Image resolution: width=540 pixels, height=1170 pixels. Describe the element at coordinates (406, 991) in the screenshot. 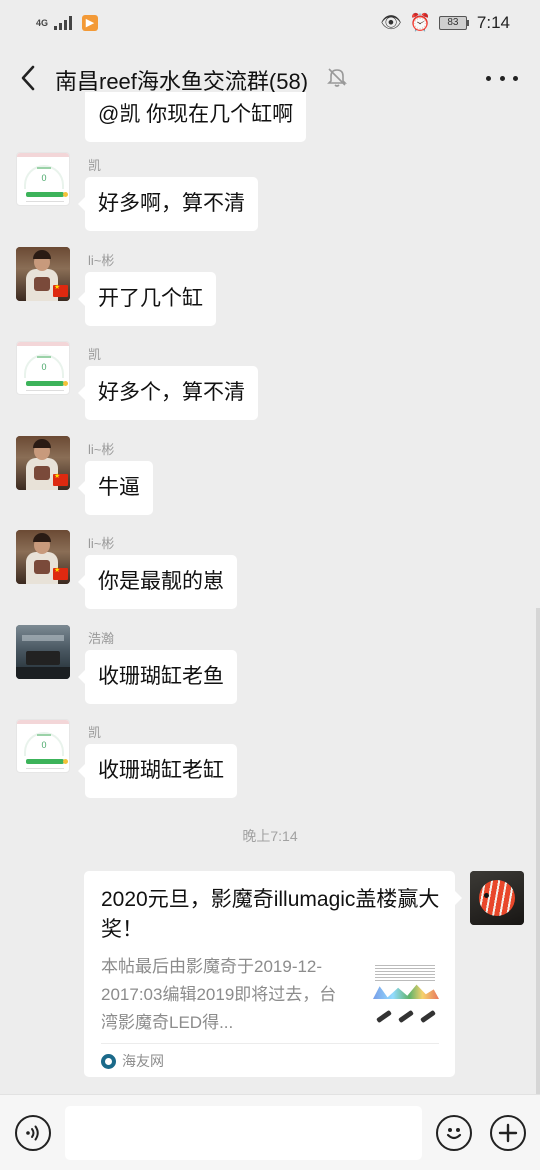

I see `link-card-thumbnail` at that location.